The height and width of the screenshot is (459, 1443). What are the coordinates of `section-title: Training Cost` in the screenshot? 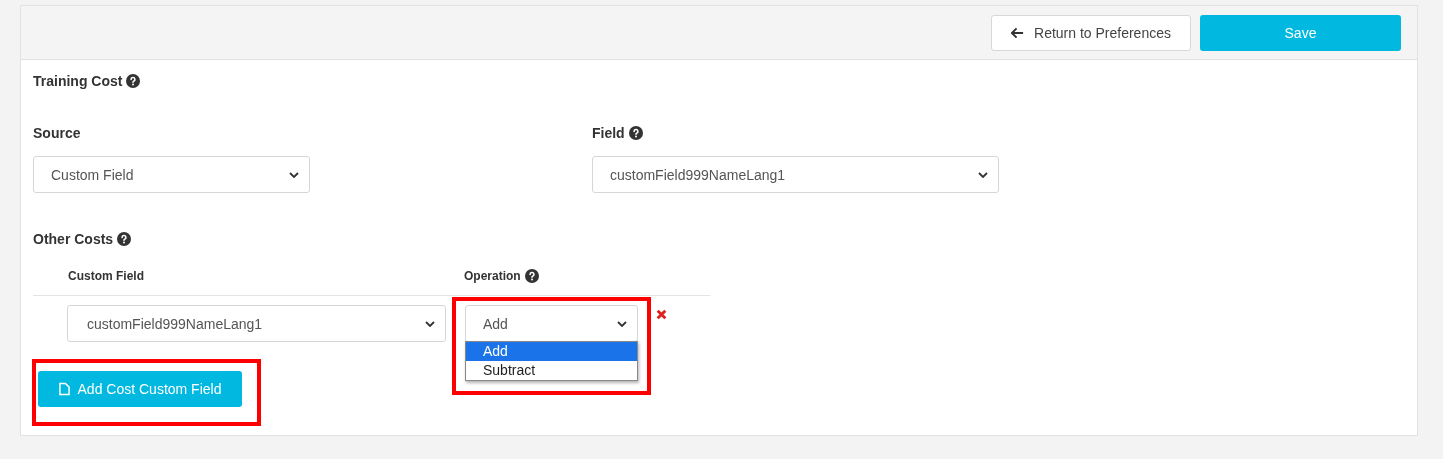 It's located at (78, 81).